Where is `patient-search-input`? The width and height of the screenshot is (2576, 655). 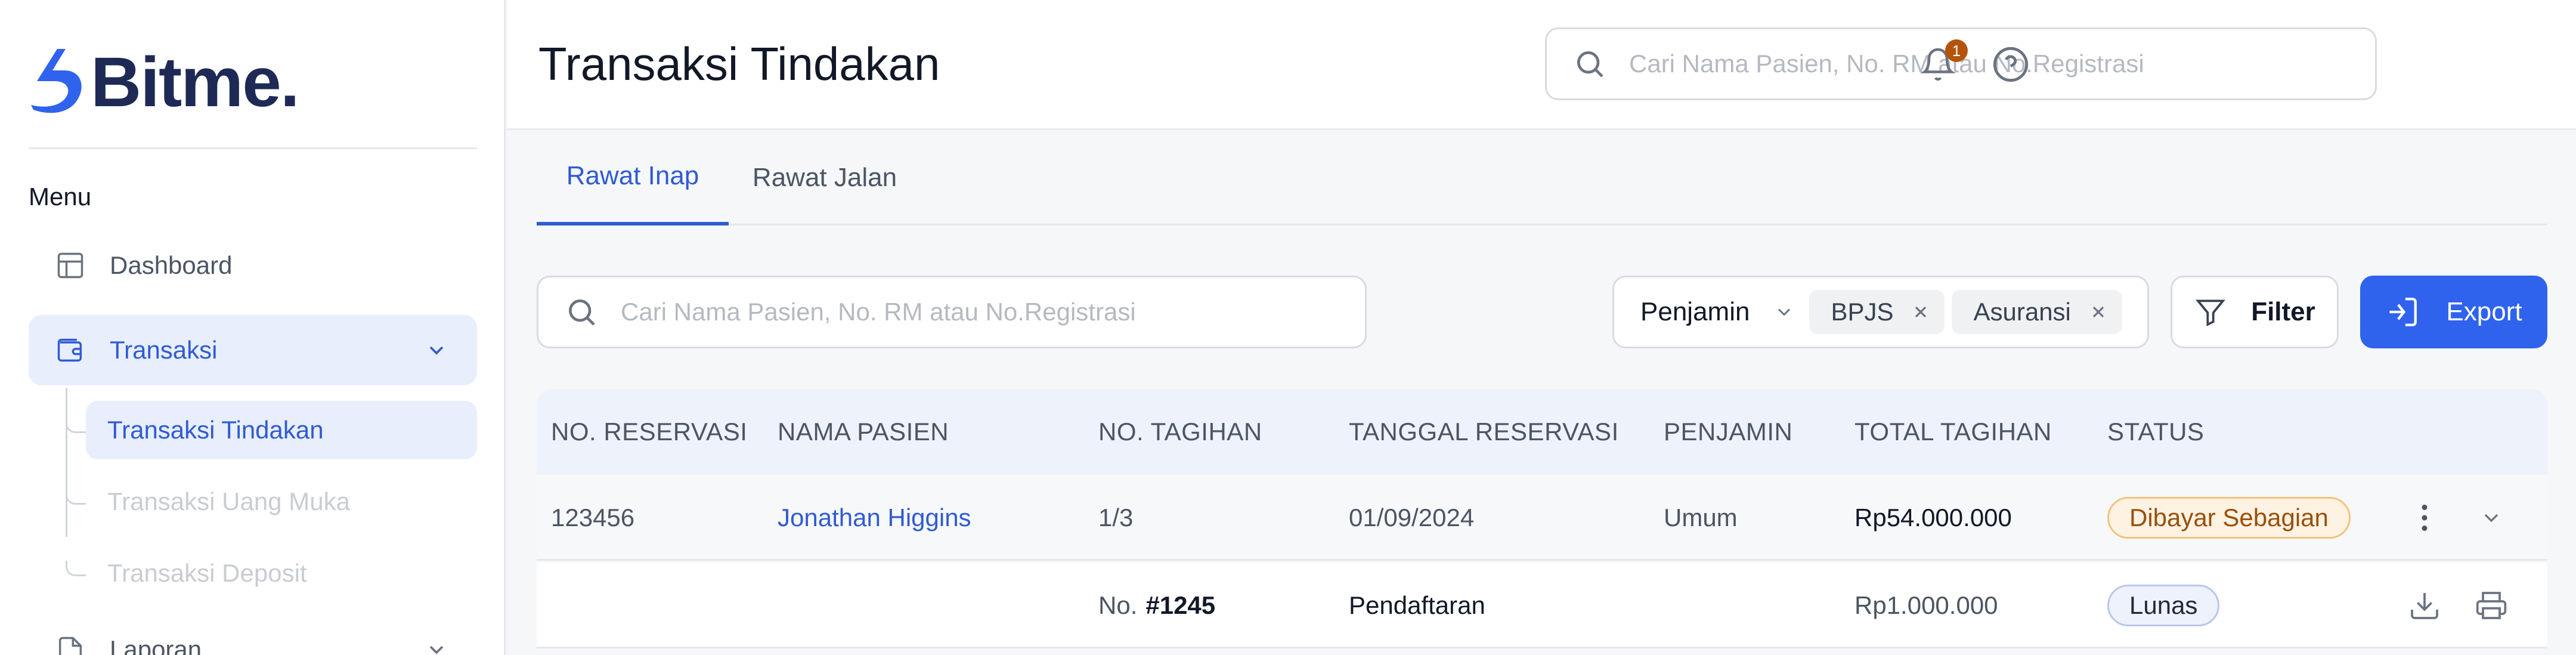 patient-search-input is located at coordinates (993, 312).